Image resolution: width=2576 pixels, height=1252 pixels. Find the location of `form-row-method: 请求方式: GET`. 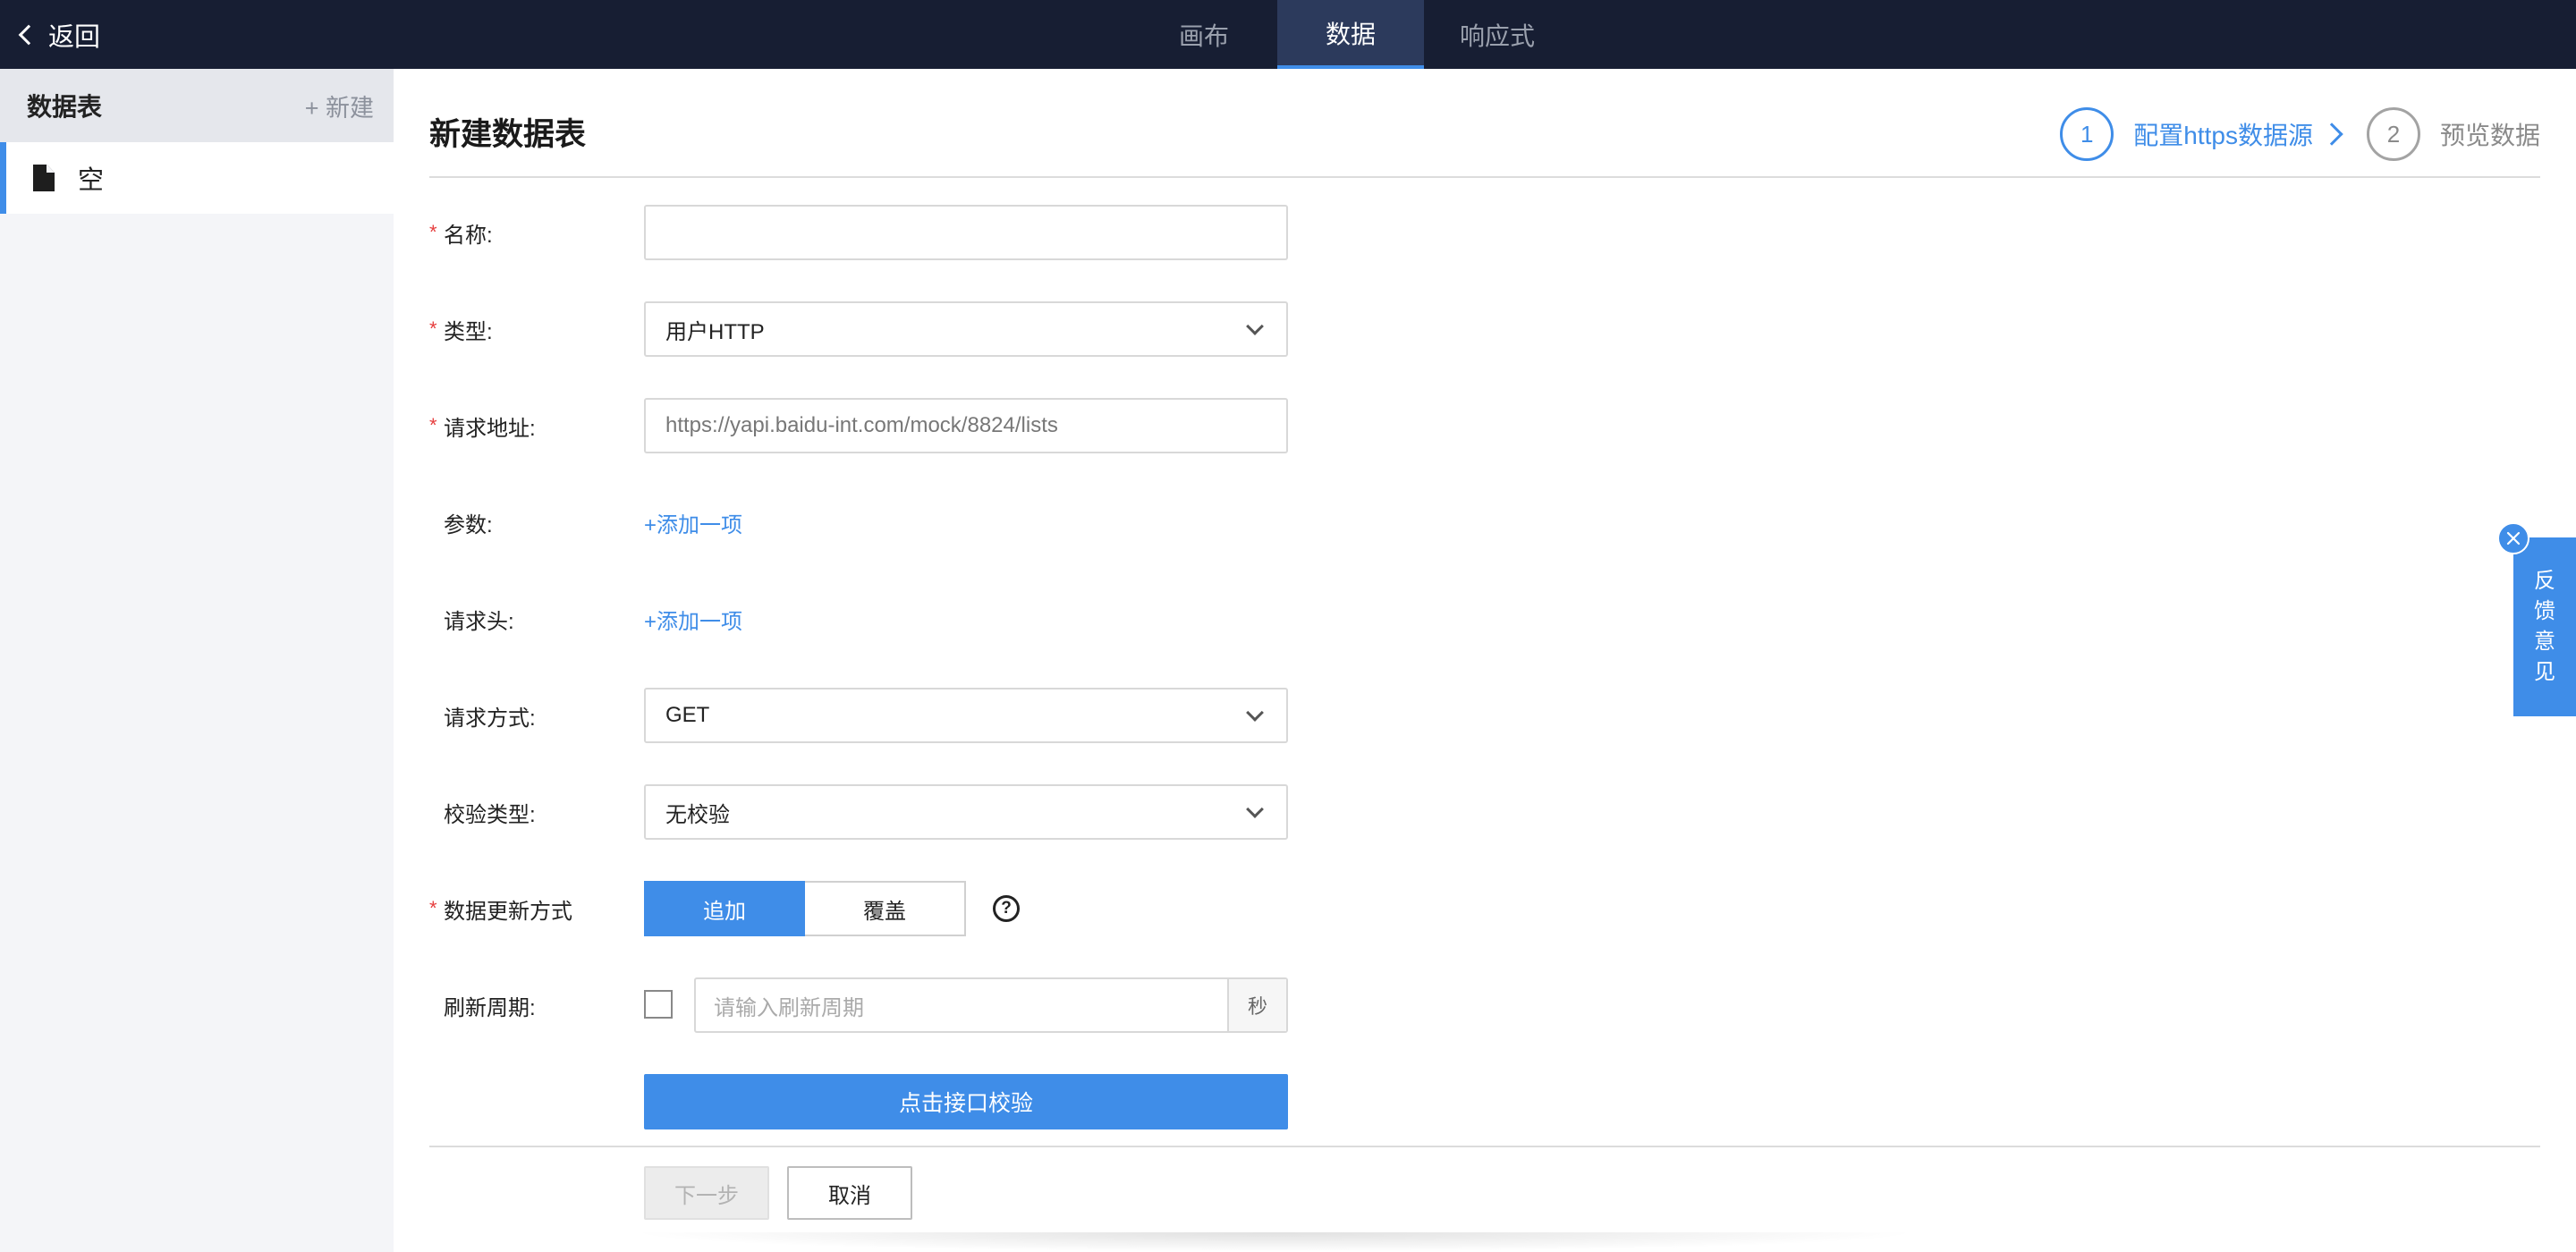

form-row-method: 请求方式: GET is located at coordinates (1484, 716).